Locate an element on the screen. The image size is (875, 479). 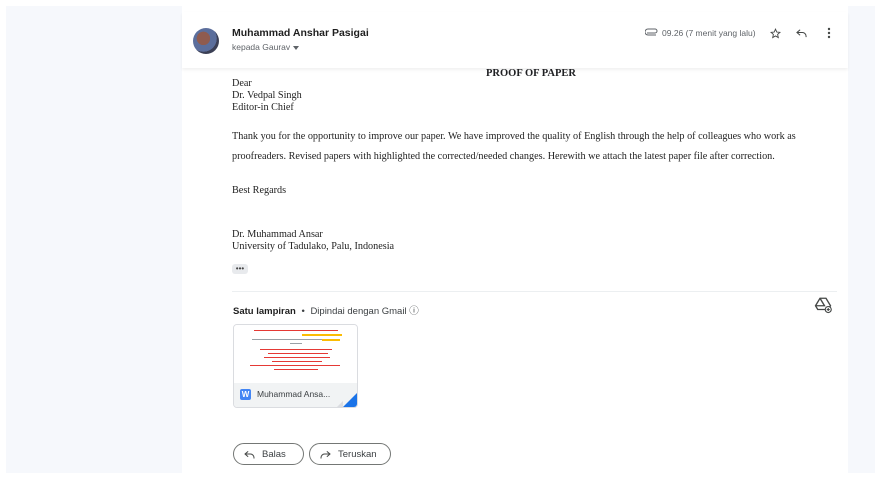
more-vert-icon is located at coordinates (829, 33).